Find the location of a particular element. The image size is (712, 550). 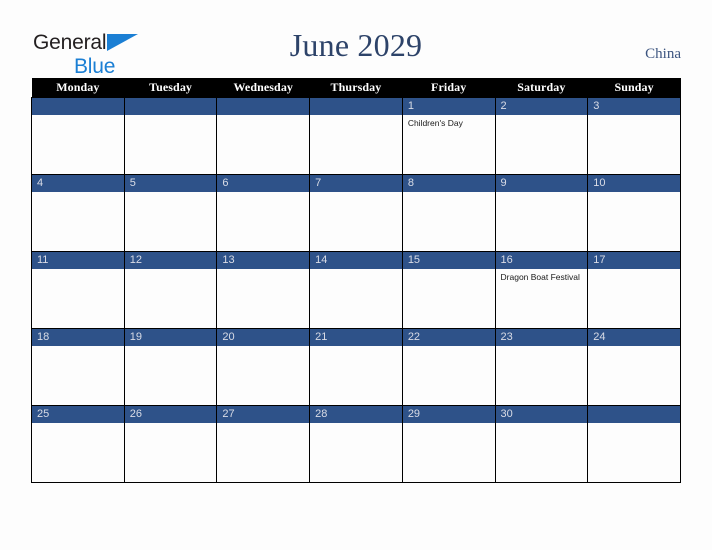

day-number: 9 is located at coordinates (541, 183).